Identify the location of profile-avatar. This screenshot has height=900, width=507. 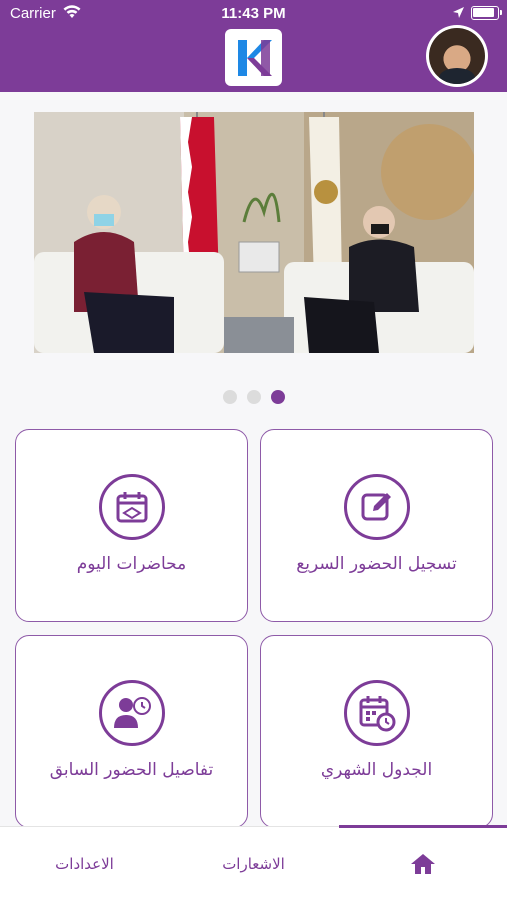
(457, 56).